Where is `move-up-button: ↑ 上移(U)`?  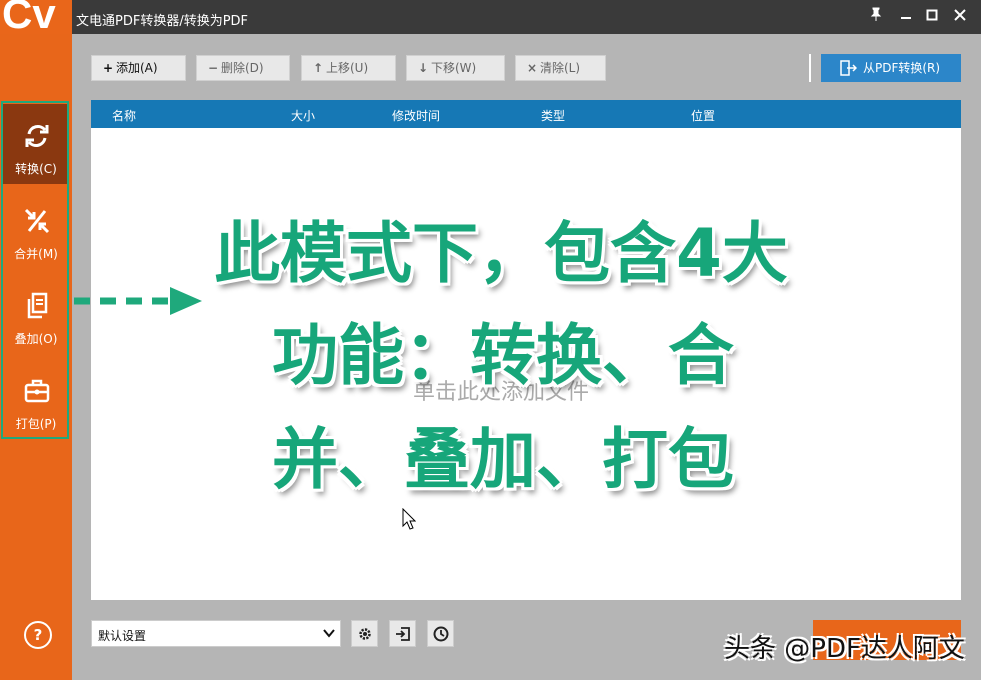 move-up-button: ↑ 上移(U) is located at coordinates (348, 68).